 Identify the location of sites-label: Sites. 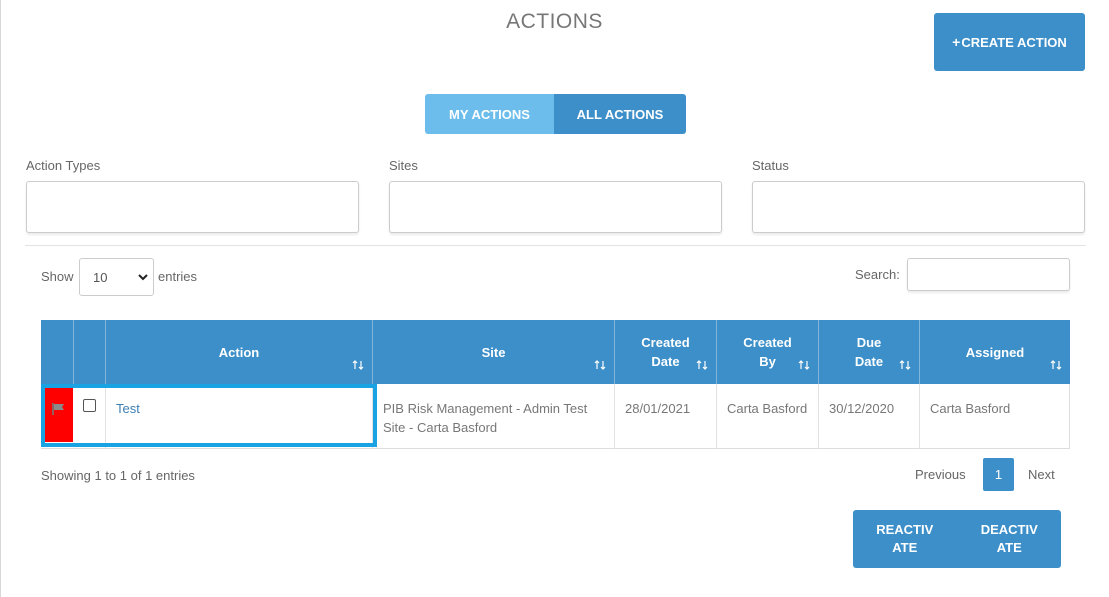
(403, 165).